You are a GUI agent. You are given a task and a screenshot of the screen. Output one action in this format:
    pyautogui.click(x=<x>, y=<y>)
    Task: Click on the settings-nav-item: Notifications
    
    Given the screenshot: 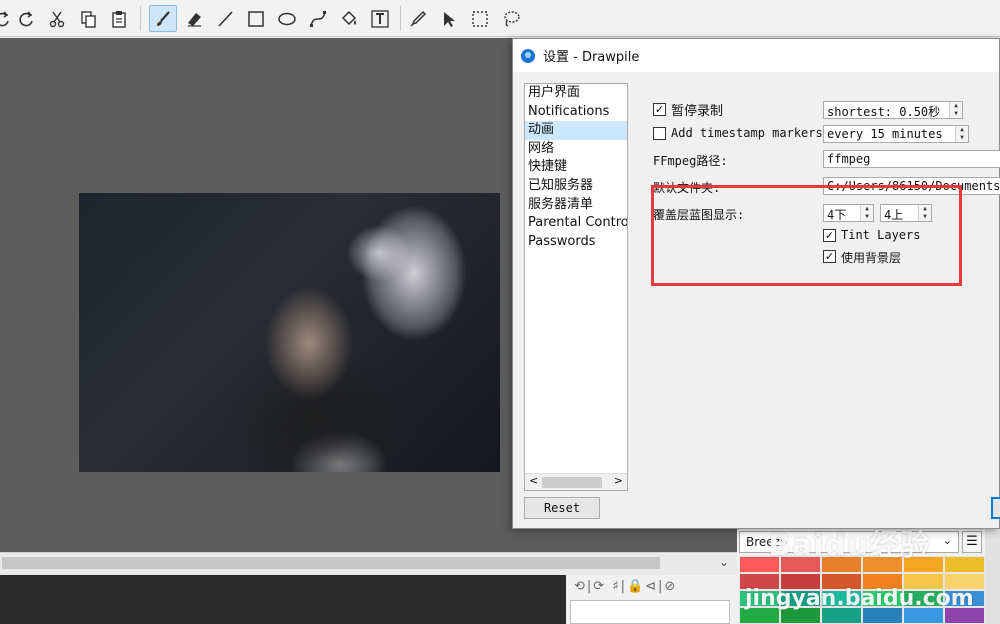 What is the action you would take?
    pyautogui.click(x=576, y=112)
    